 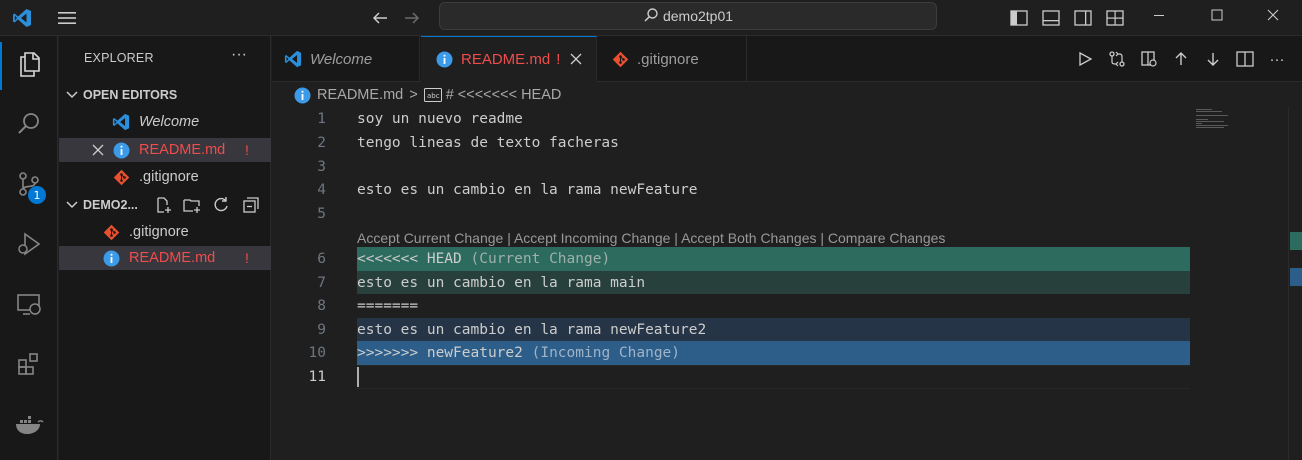 What do you see at coordinates (409, 259) in the screenshot?
I see `conflict-marker-text: <<<<<<< HEAD` at bounding box center [409, 259].